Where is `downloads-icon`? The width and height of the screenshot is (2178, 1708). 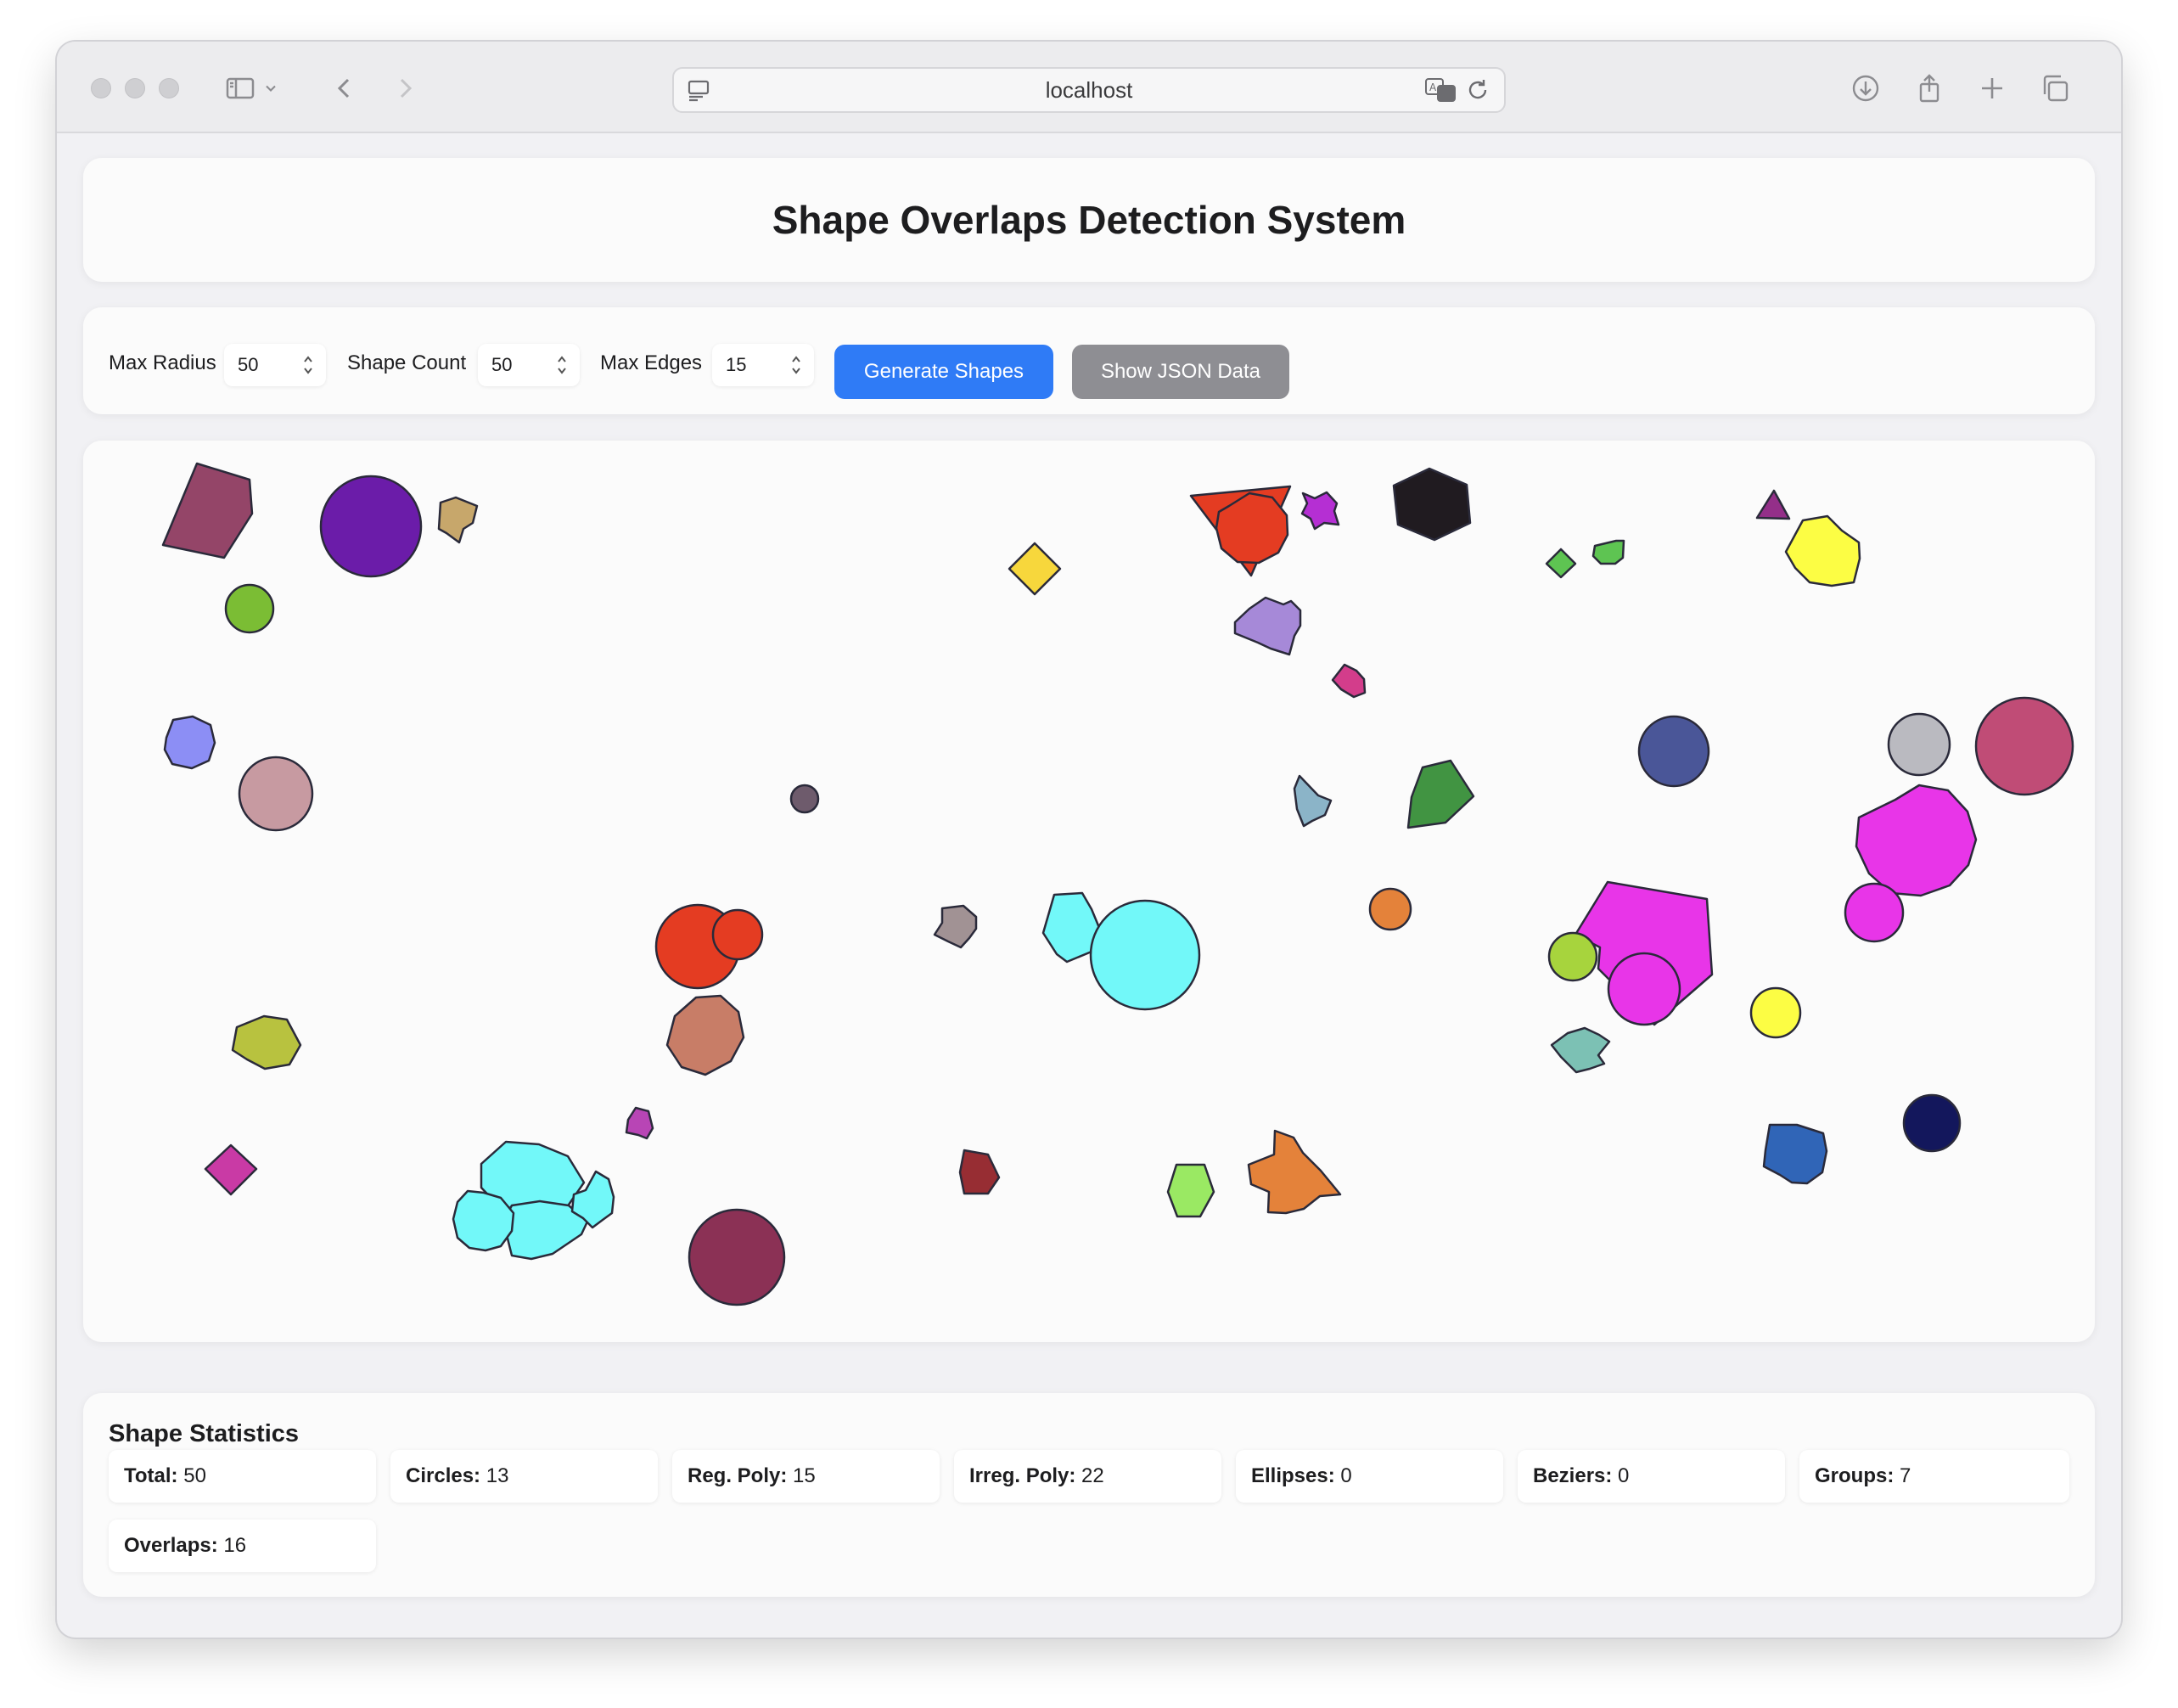 downloads-icon is located at coordinates (1865, 88).